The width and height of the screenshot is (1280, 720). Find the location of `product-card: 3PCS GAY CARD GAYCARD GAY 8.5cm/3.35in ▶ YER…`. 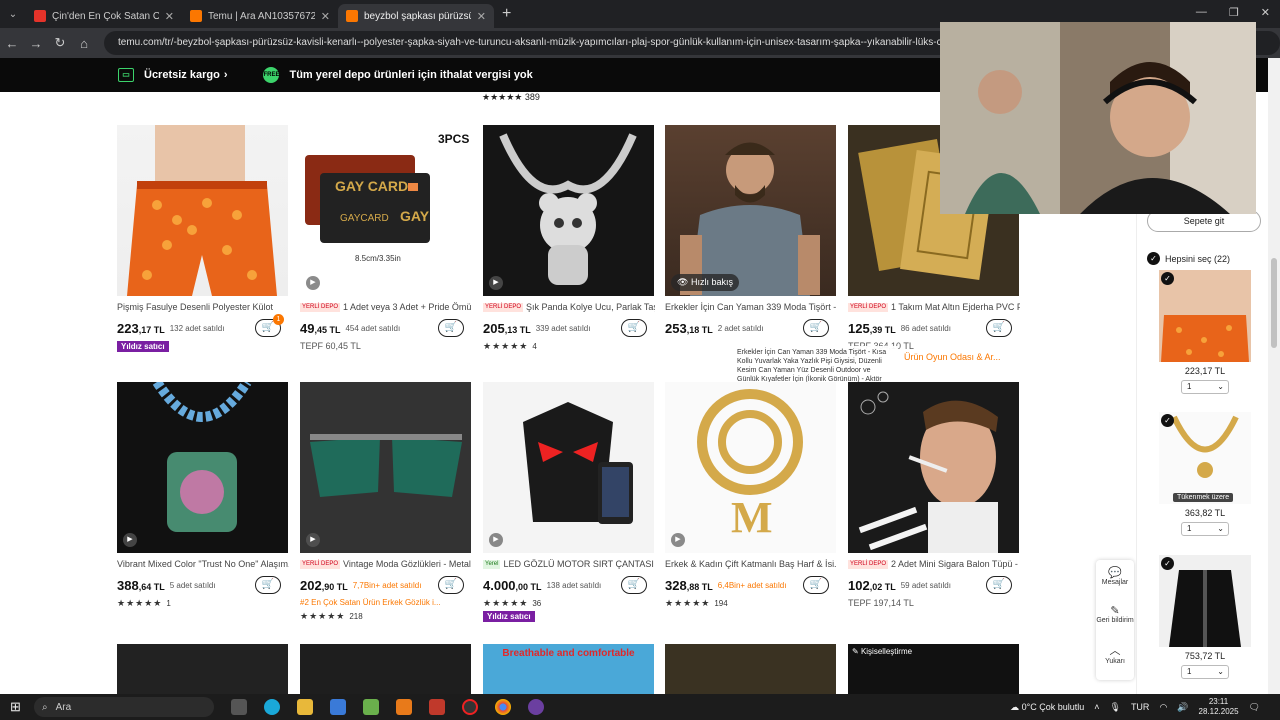

product-card: 3PCS GAY CARD GAYCARD GAY 8.5cm/3.35in ▶ YER… is located at coordinates (386, 238).